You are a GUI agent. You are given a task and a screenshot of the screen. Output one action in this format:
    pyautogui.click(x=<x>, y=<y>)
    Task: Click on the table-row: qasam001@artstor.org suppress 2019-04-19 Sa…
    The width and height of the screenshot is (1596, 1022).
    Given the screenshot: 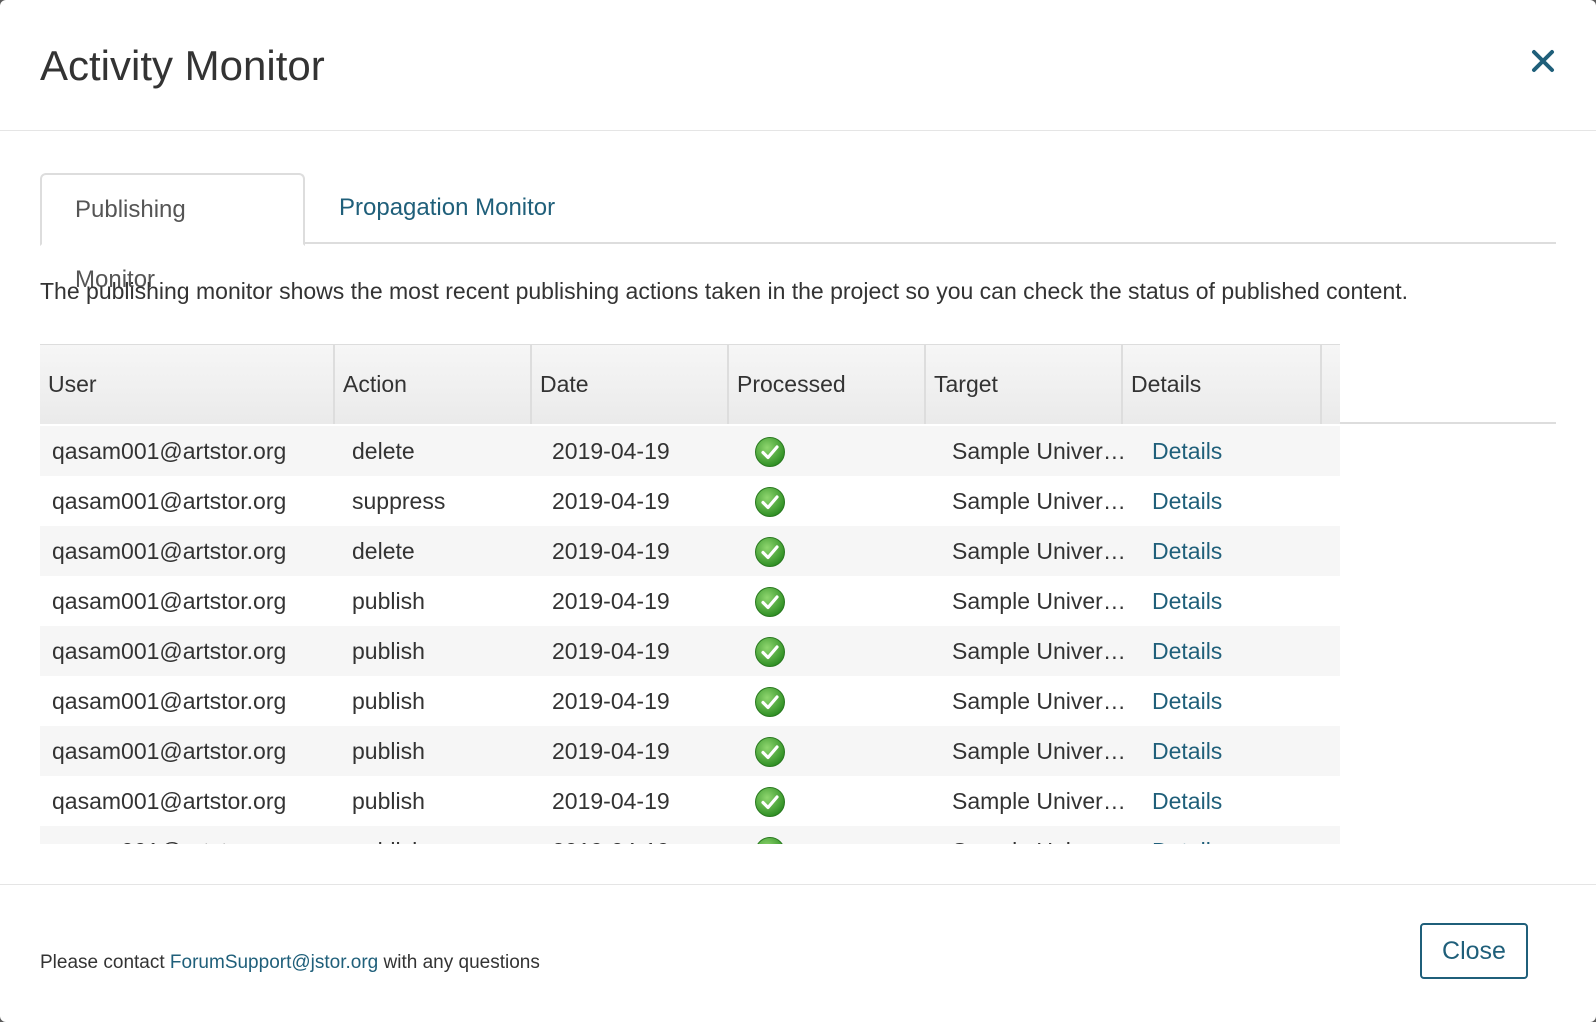 What is the action you would take?
    pyautogui.click(x=690, y=501)
    